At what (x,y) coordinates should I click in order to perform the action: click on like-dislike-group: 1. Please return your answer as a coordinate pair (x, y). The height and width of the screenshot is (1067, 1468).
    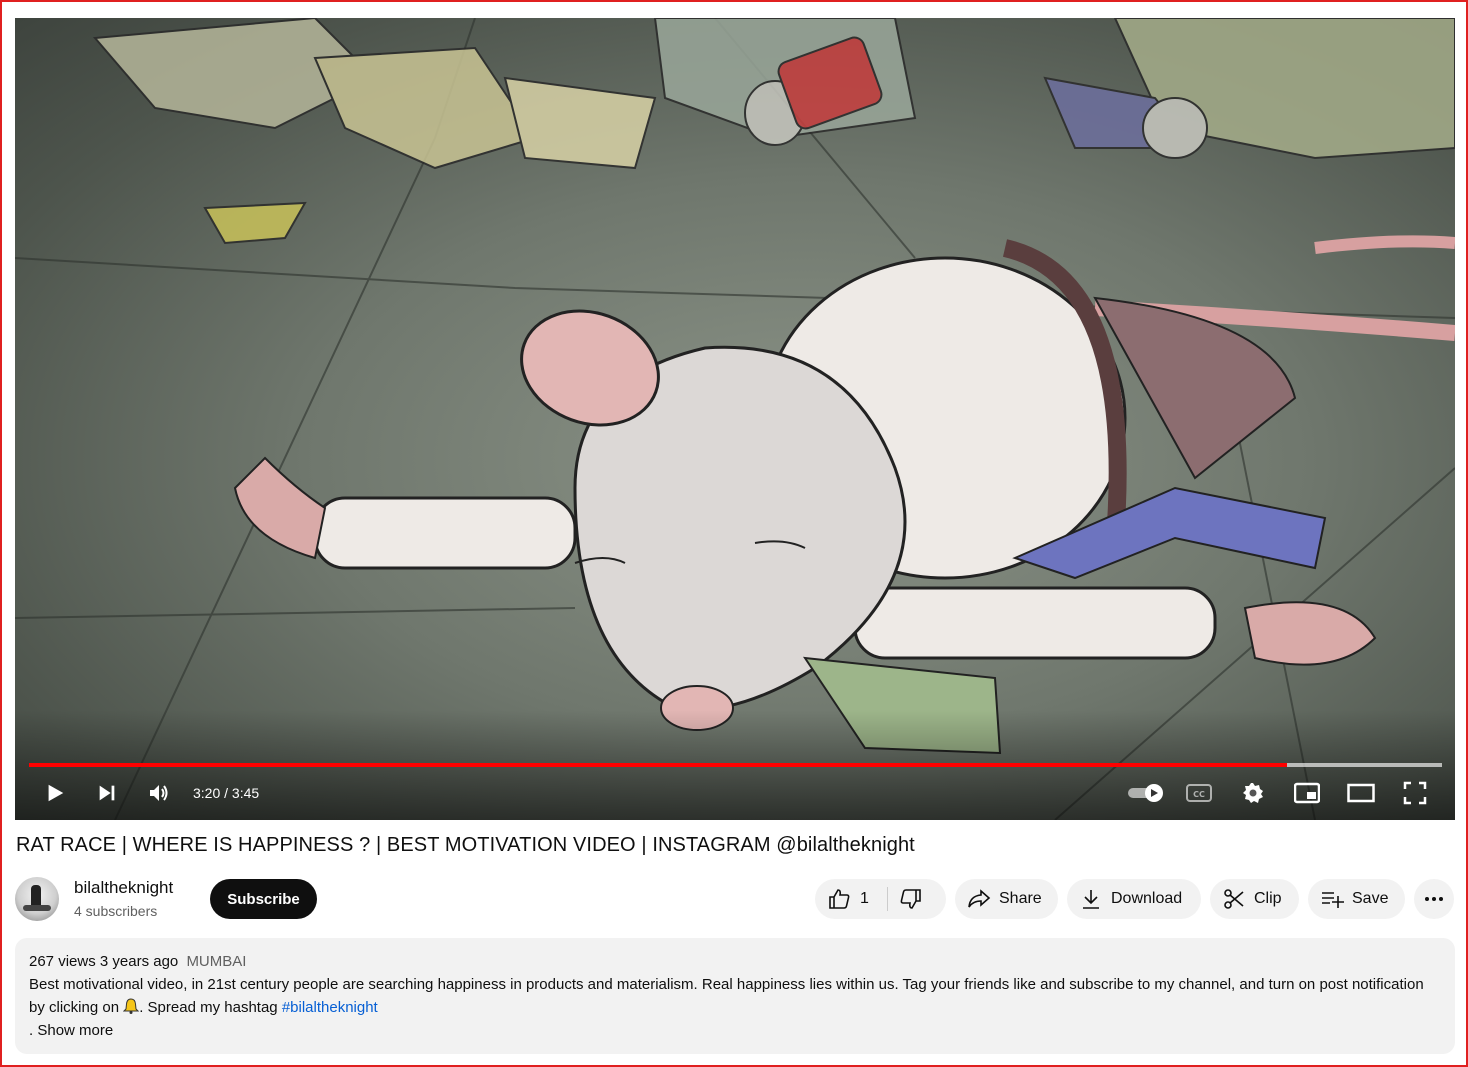
    Looking at the image, I should click on (880, 899).